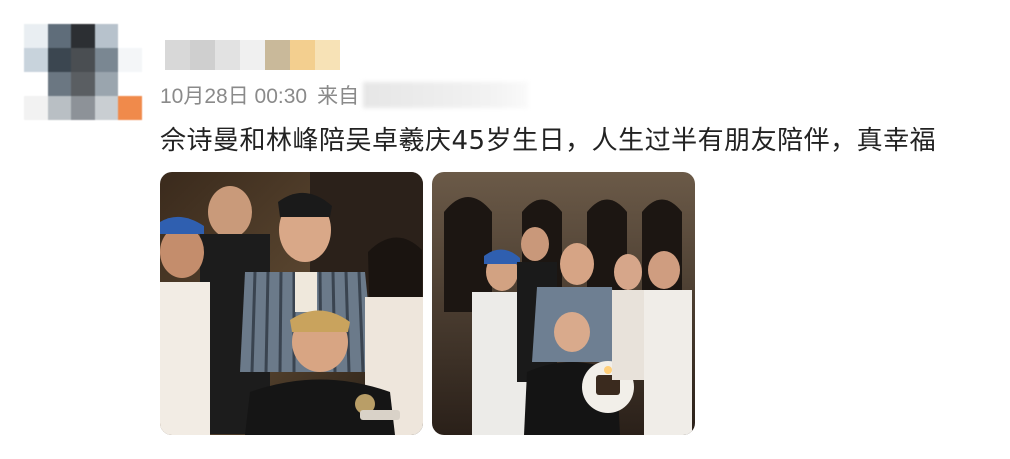  Describe the element at coordinates (252, 55) in the screenshot. I see `username-mosaic` at that location.